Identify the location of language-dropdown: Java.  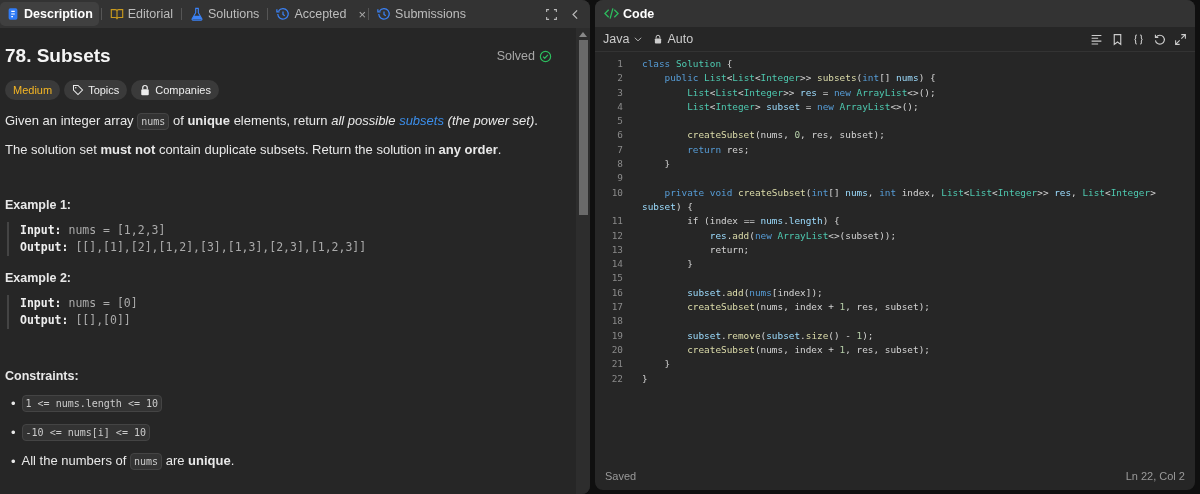
(623, 39).